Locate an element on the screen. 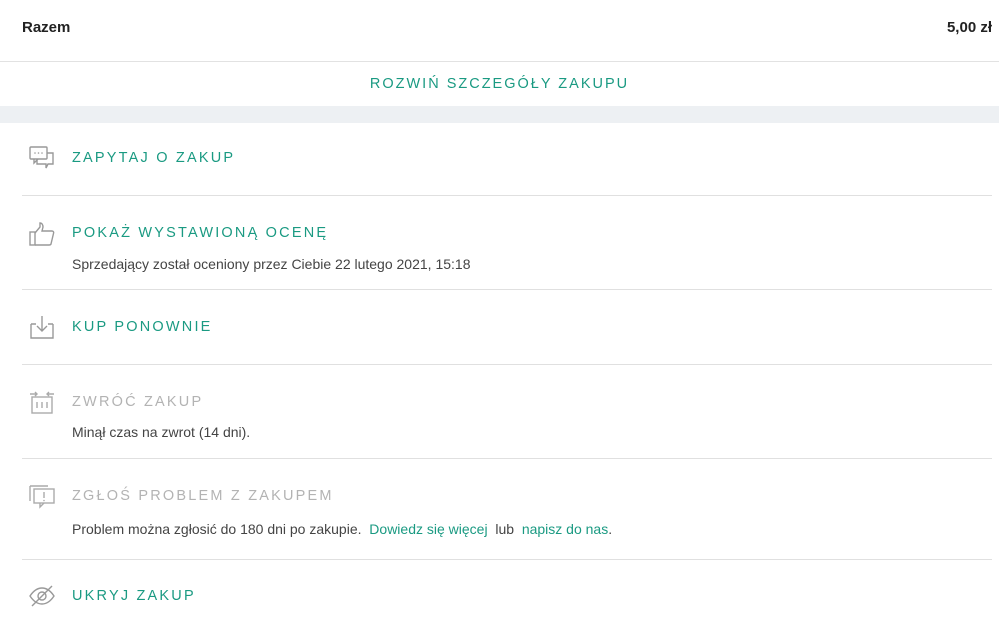 The height and width of the screenshot is (621, 999). total-label: Razem is located at coordinates (46, 27).